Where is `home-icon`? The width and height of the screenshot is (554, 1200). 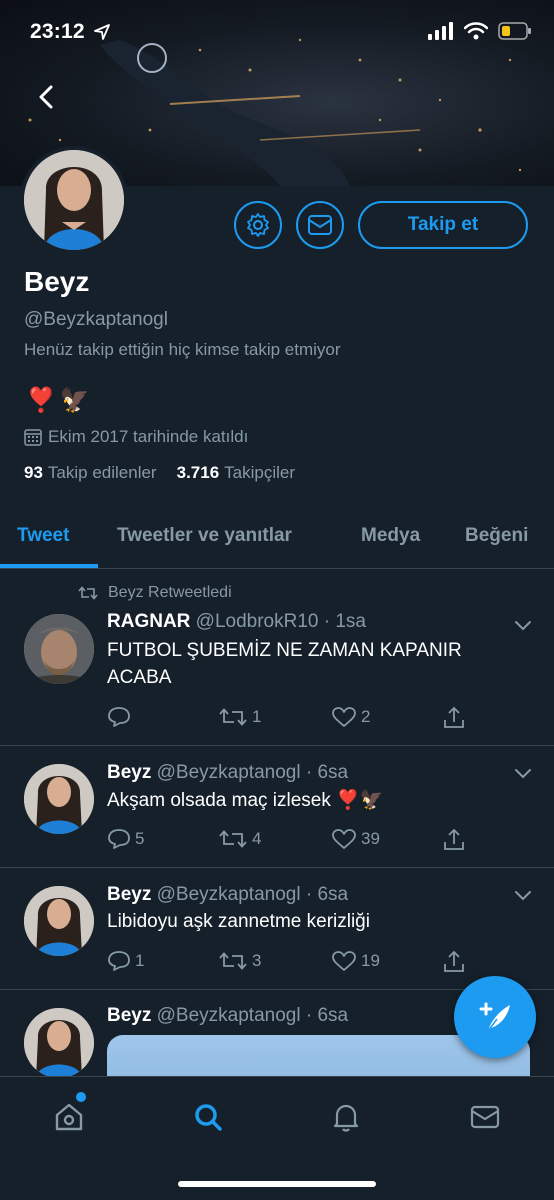 home-icon is located at coordinates (69, 1117).